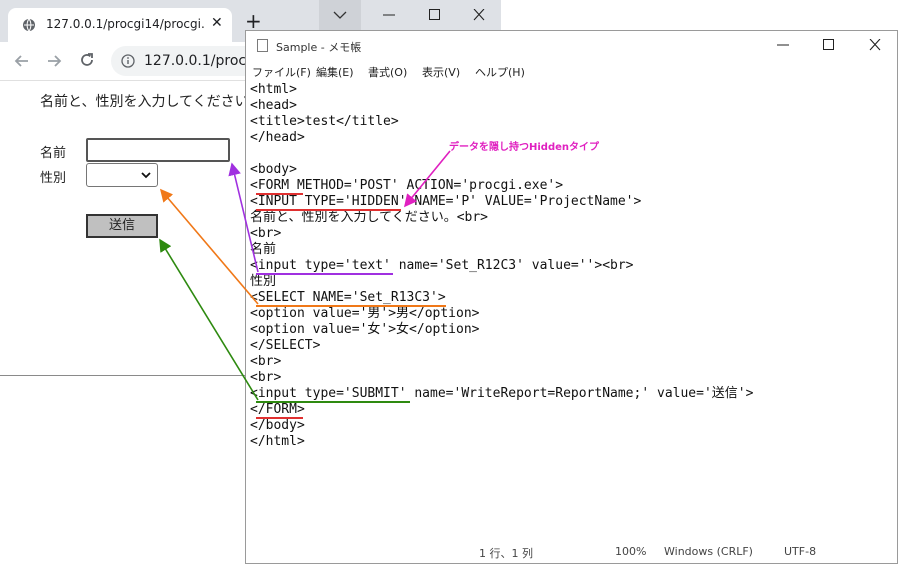 This screenshot has width=899, height=564. I want to click on gender-select, so click(122, 175).